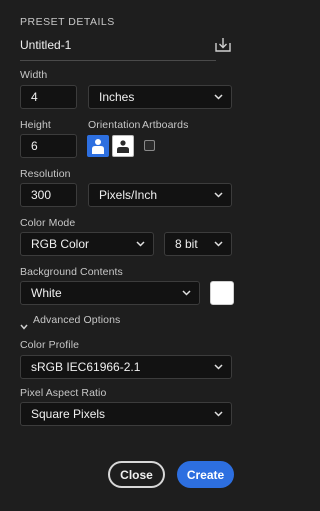 This screenshot has width=320, height=511. I want to click on save-preset-icon, so click(223, 45).